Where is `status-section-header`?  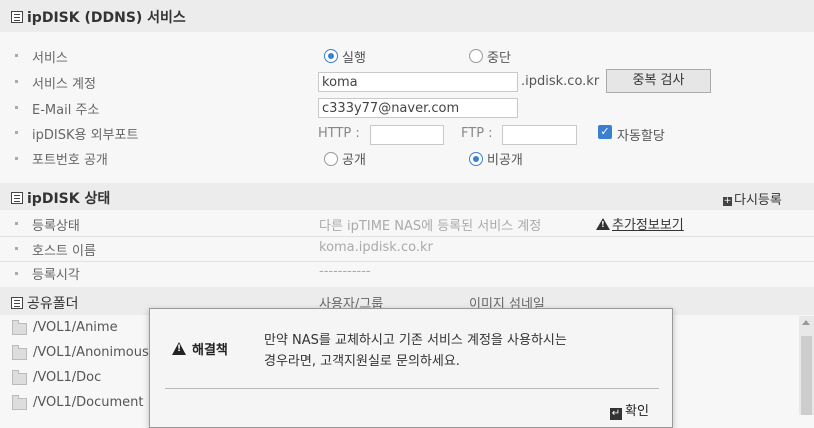 status-section-header is located at coordinates (407, 196).